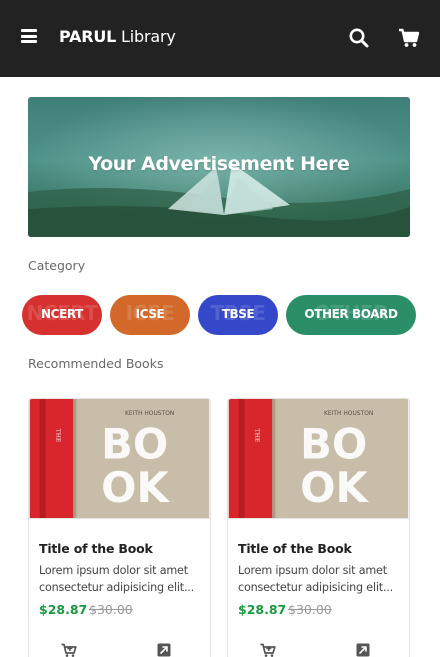 The image size is (440, 657). I want to click on top-navbar: PARUL Library, so click(220, 38).